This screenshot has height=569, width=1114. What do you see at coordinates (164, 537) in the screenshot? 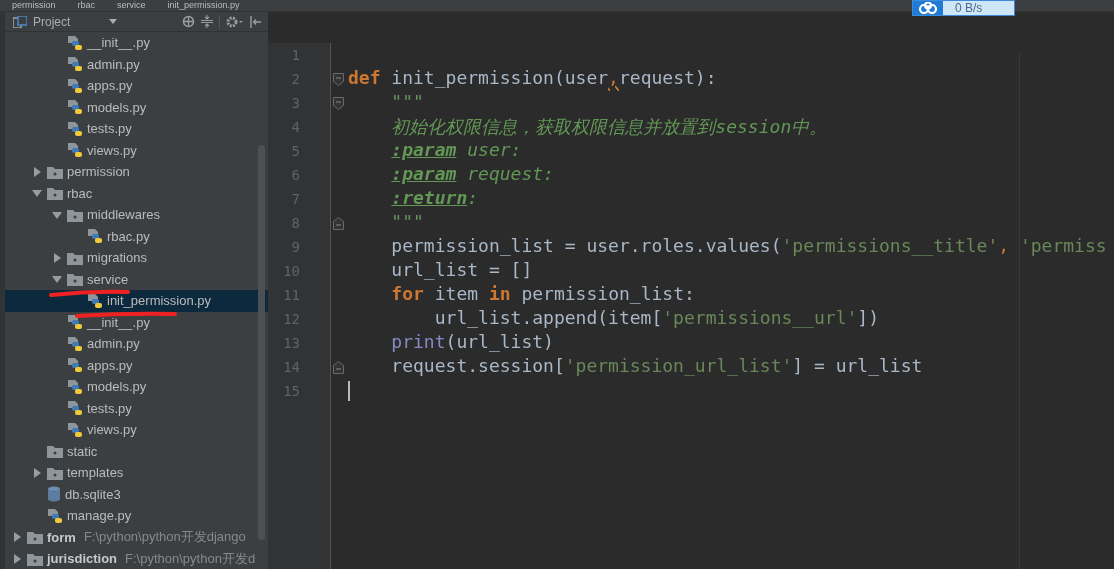
I see `module-path: F:\python\python开发django` at bounding box center [164, 537].